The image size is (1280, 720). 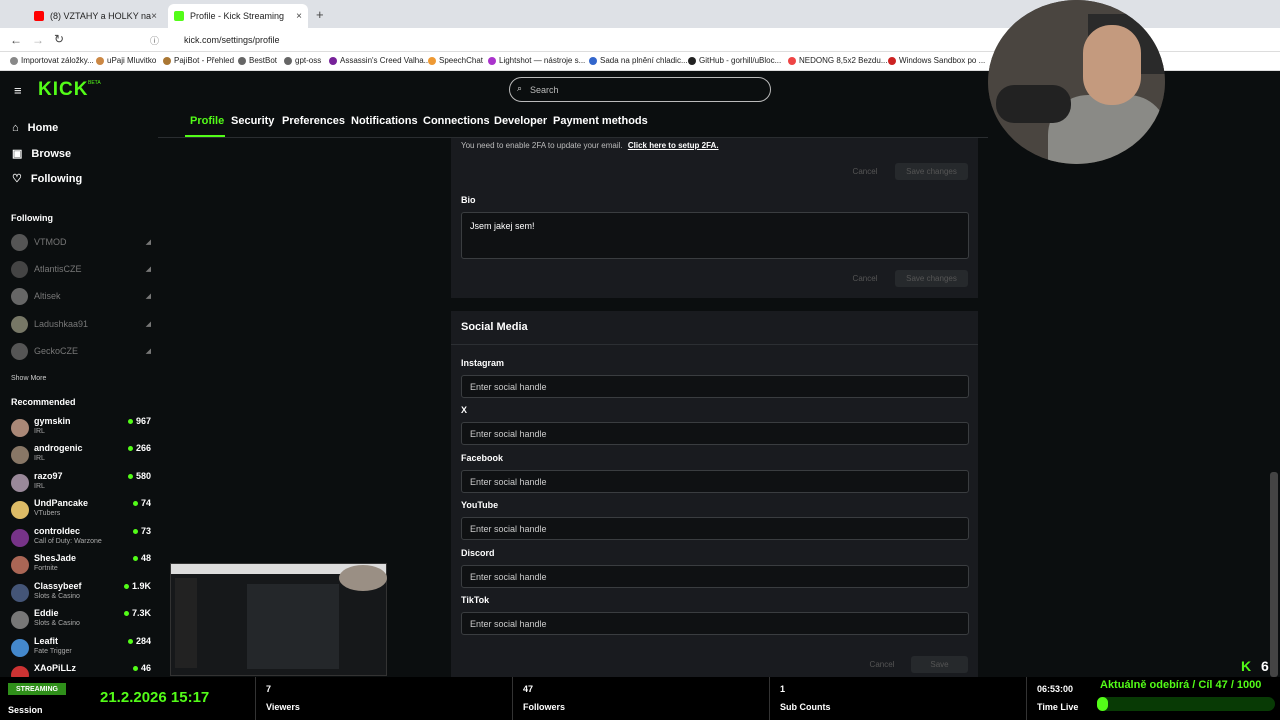 I want to click on active-tab-underline, so click(x=205, y=136).